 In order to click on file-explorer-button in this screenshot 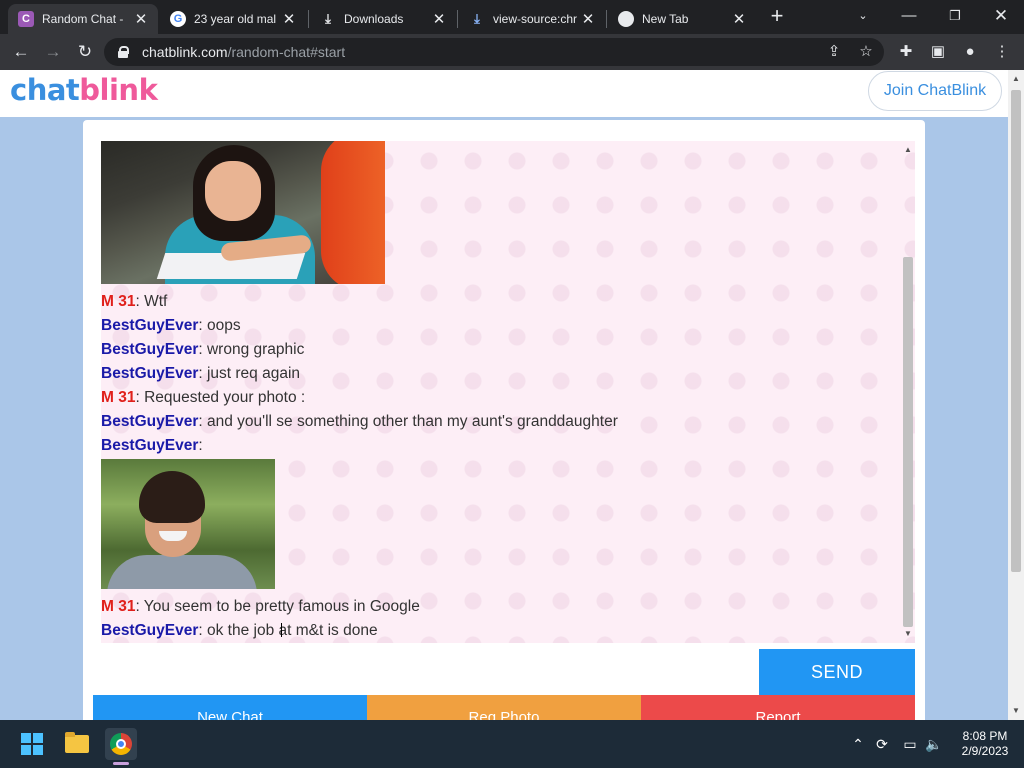, I will do `click(77, 744)`.